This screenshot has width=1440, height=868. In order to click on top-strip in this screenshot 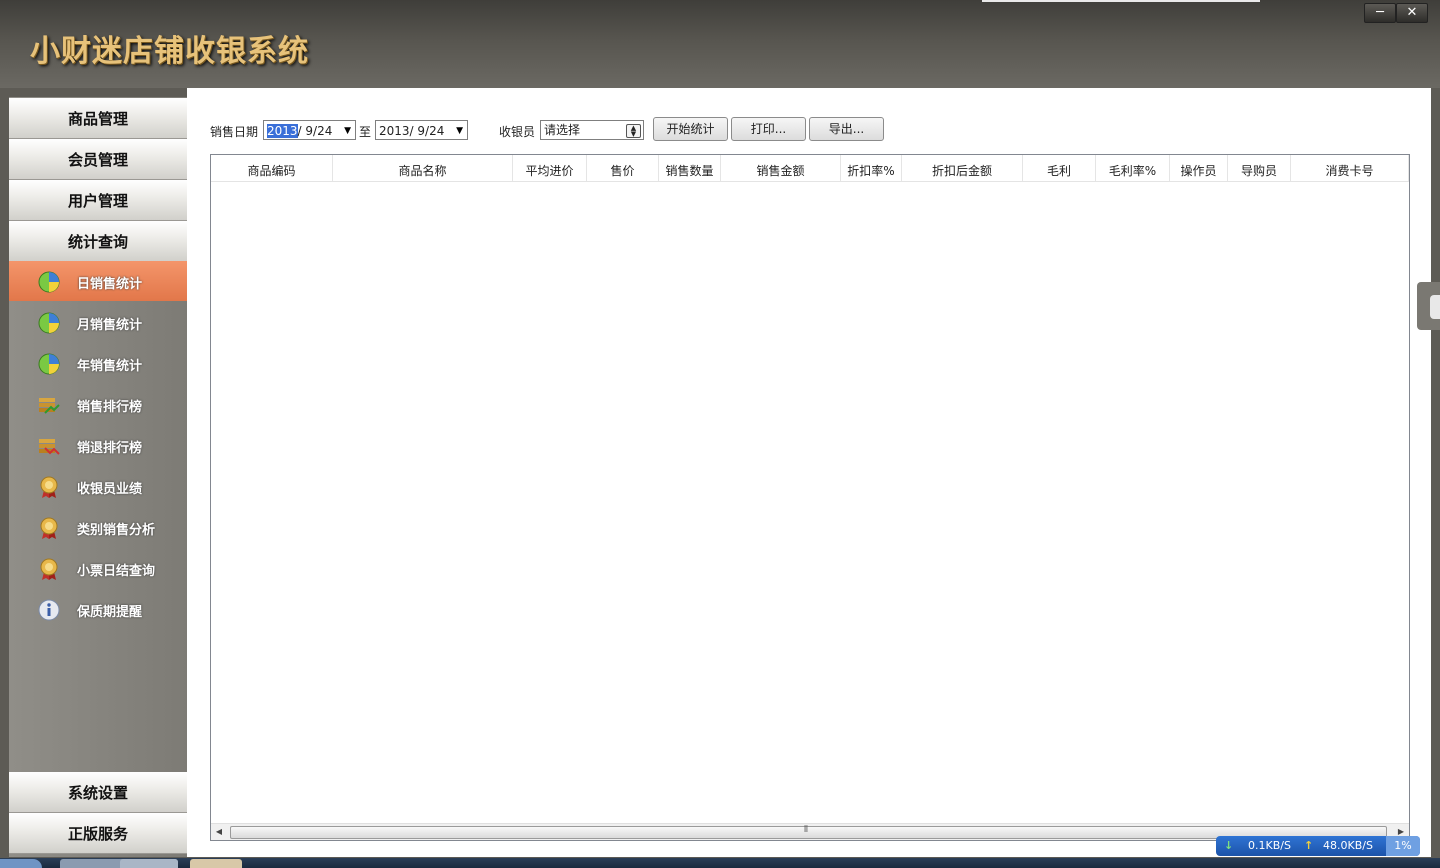, I will do `click(1121, 1)`.